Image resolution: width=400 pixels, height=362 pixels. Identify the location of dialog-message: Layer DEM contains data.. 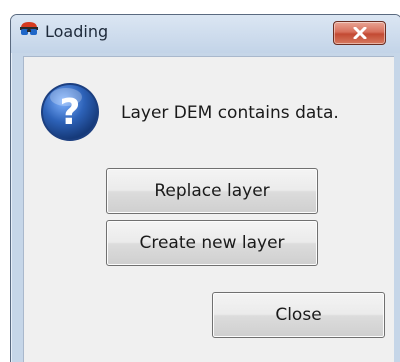
(230, 113).